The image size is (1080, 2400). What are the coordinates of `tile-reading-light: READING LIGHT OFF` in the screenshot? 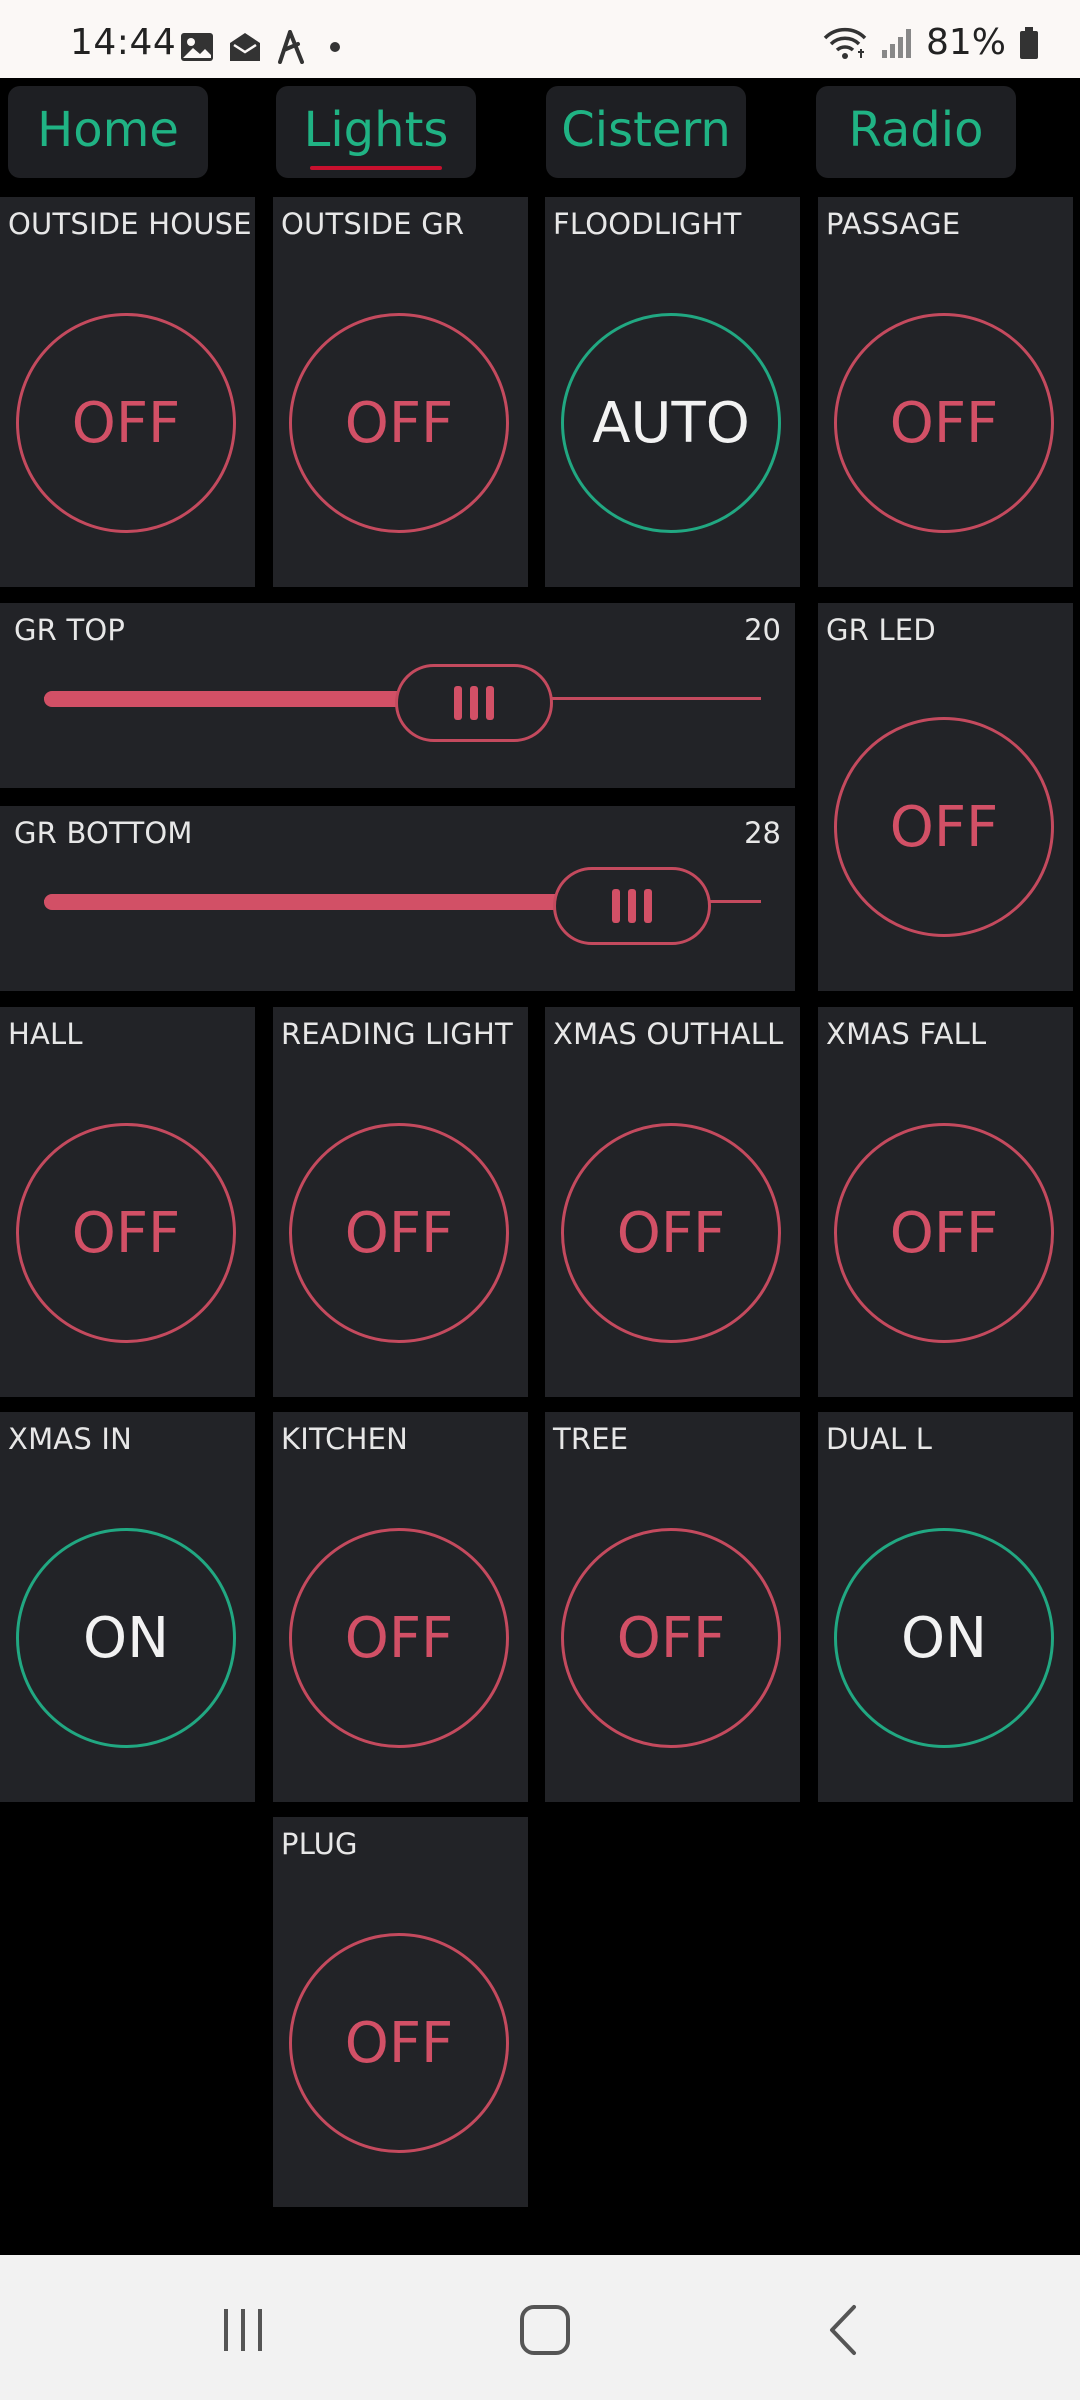 It's located at (400, 1202).